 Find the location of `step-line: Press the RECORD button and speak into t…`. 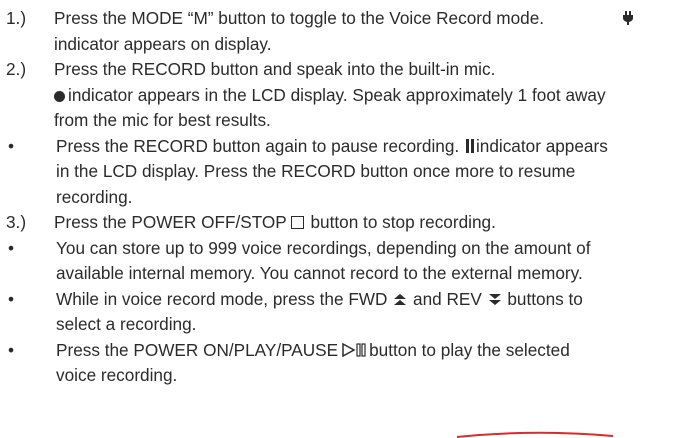

step-line: Press the RECORD button and speak into t… is located at coordinates (275, 69).